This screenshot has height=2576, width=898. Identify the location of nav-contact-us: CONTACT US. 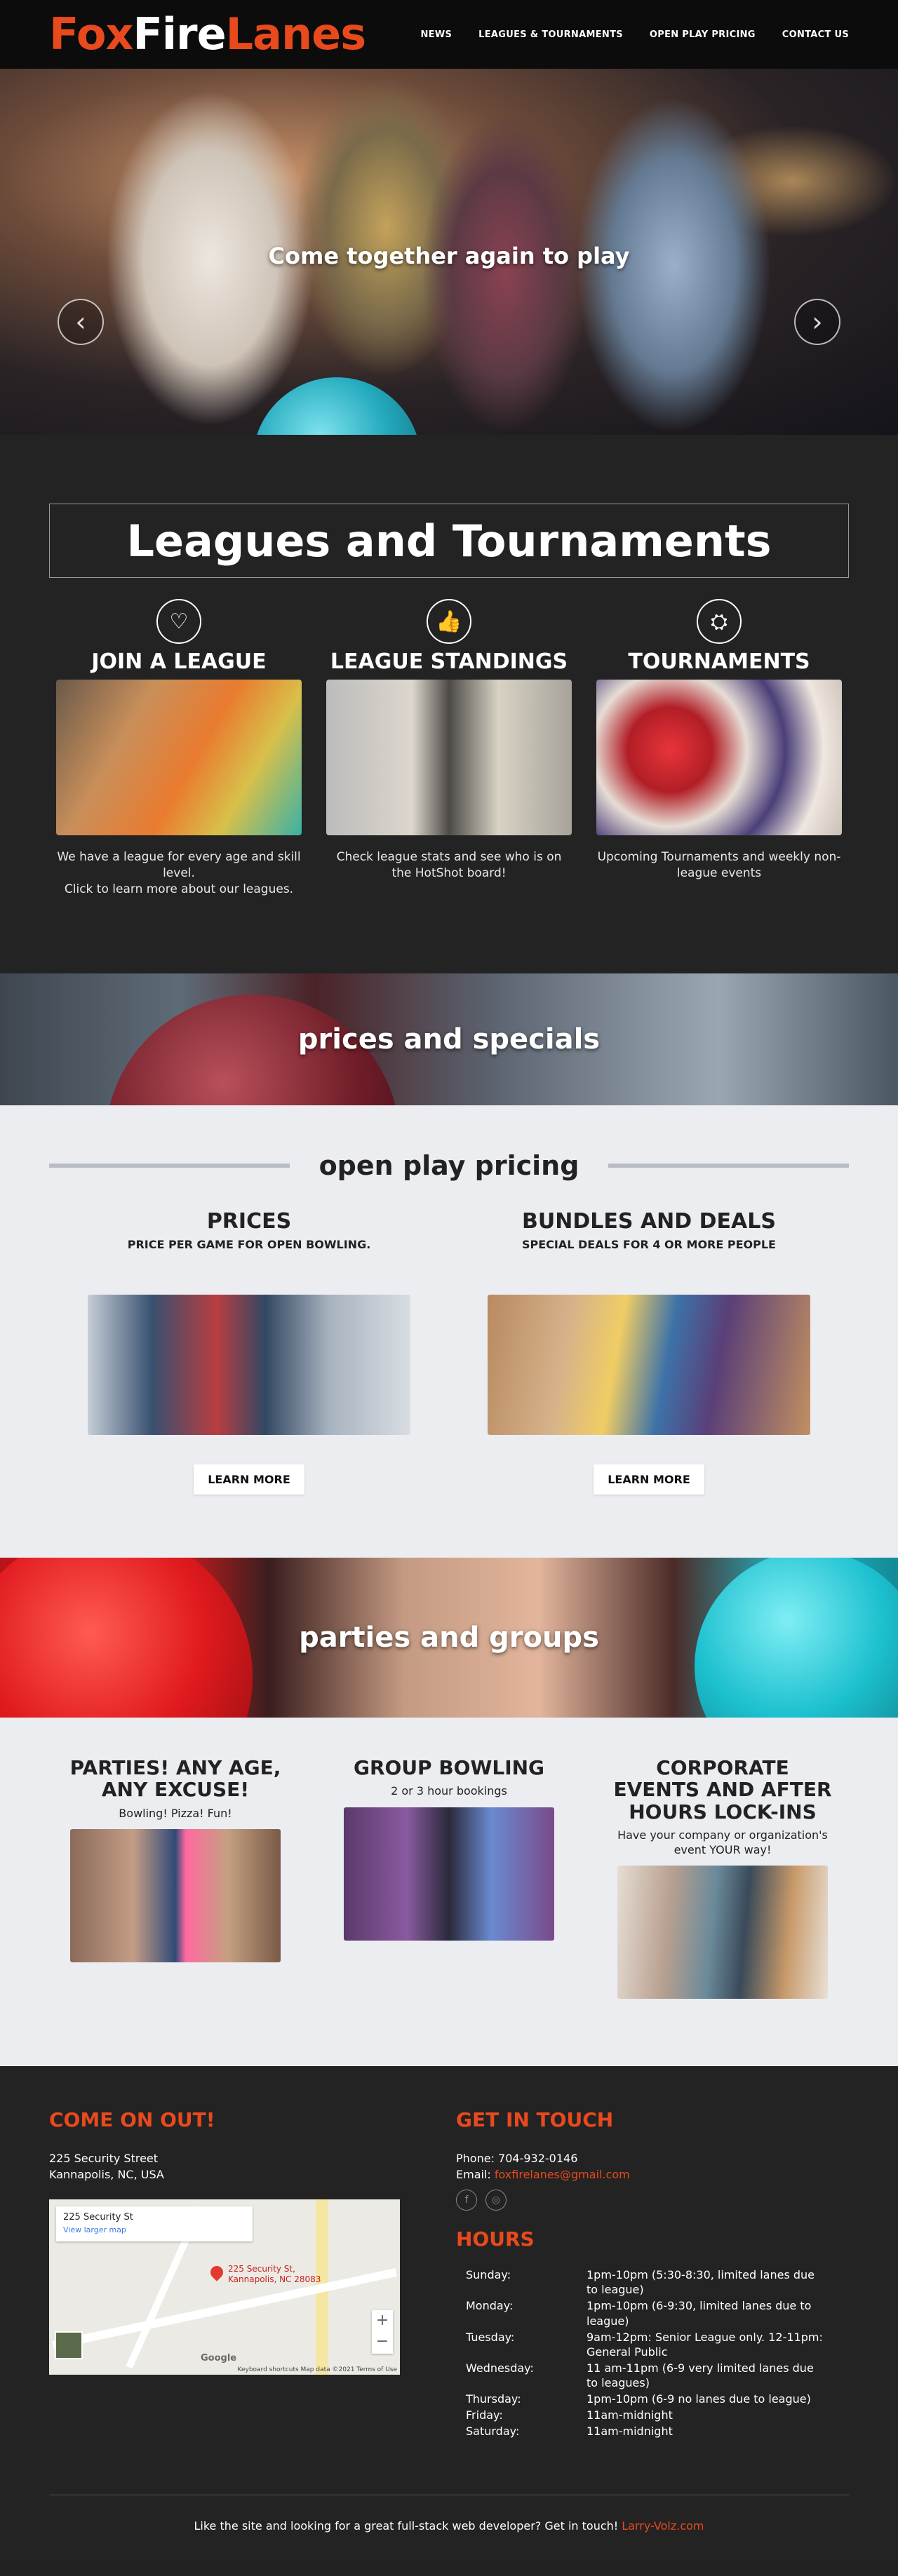
(815, 34).